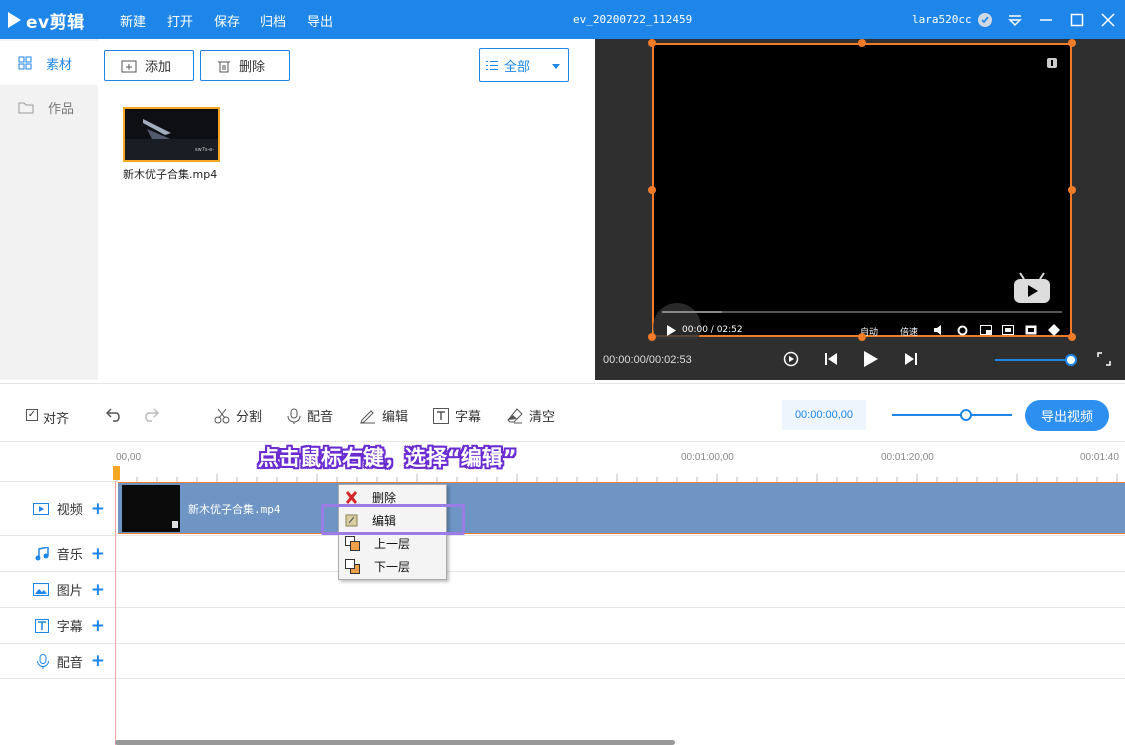 This screenshot has height=745, width=1125. I want to click on tutorial-highlight-box, so click(393, 519).